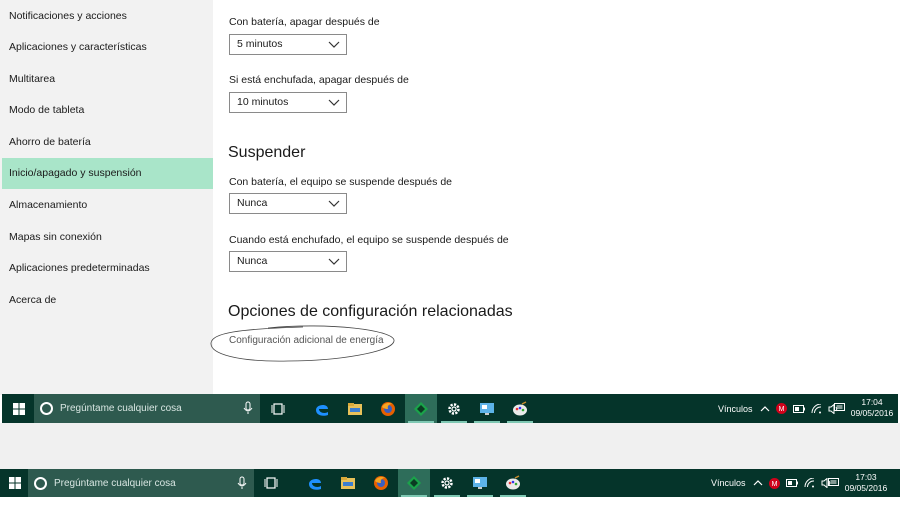  Describe the element at coordinates (288, 261) in the screenshot. I see `sleep-plugged-dropdown: Nunca` at that location.